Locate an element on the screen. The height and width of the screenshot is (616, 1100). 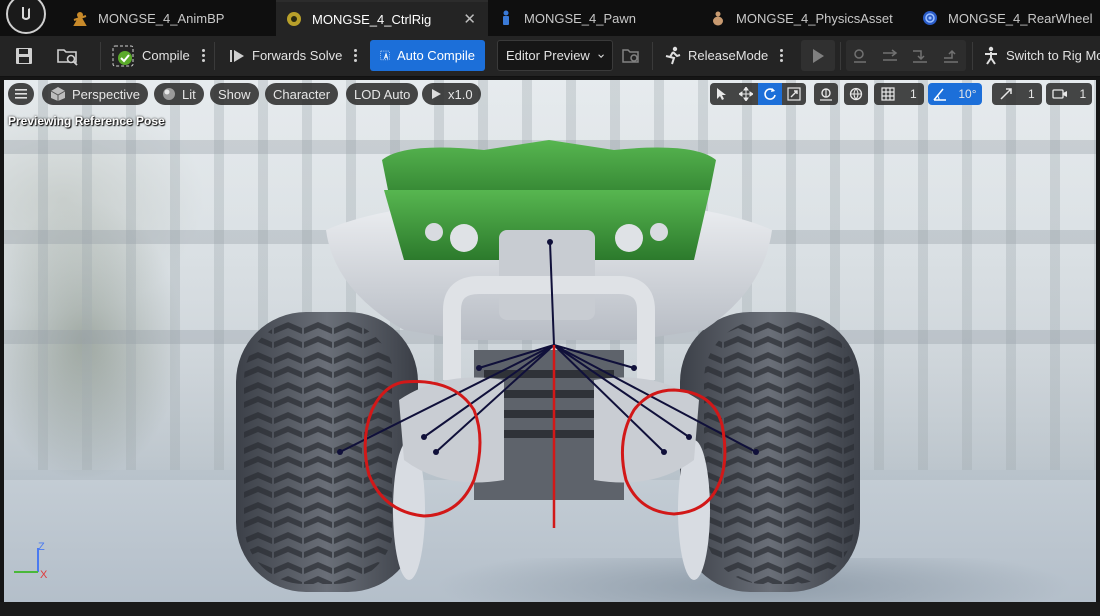
rotate-tool-button is located at coordinates (770, 94).